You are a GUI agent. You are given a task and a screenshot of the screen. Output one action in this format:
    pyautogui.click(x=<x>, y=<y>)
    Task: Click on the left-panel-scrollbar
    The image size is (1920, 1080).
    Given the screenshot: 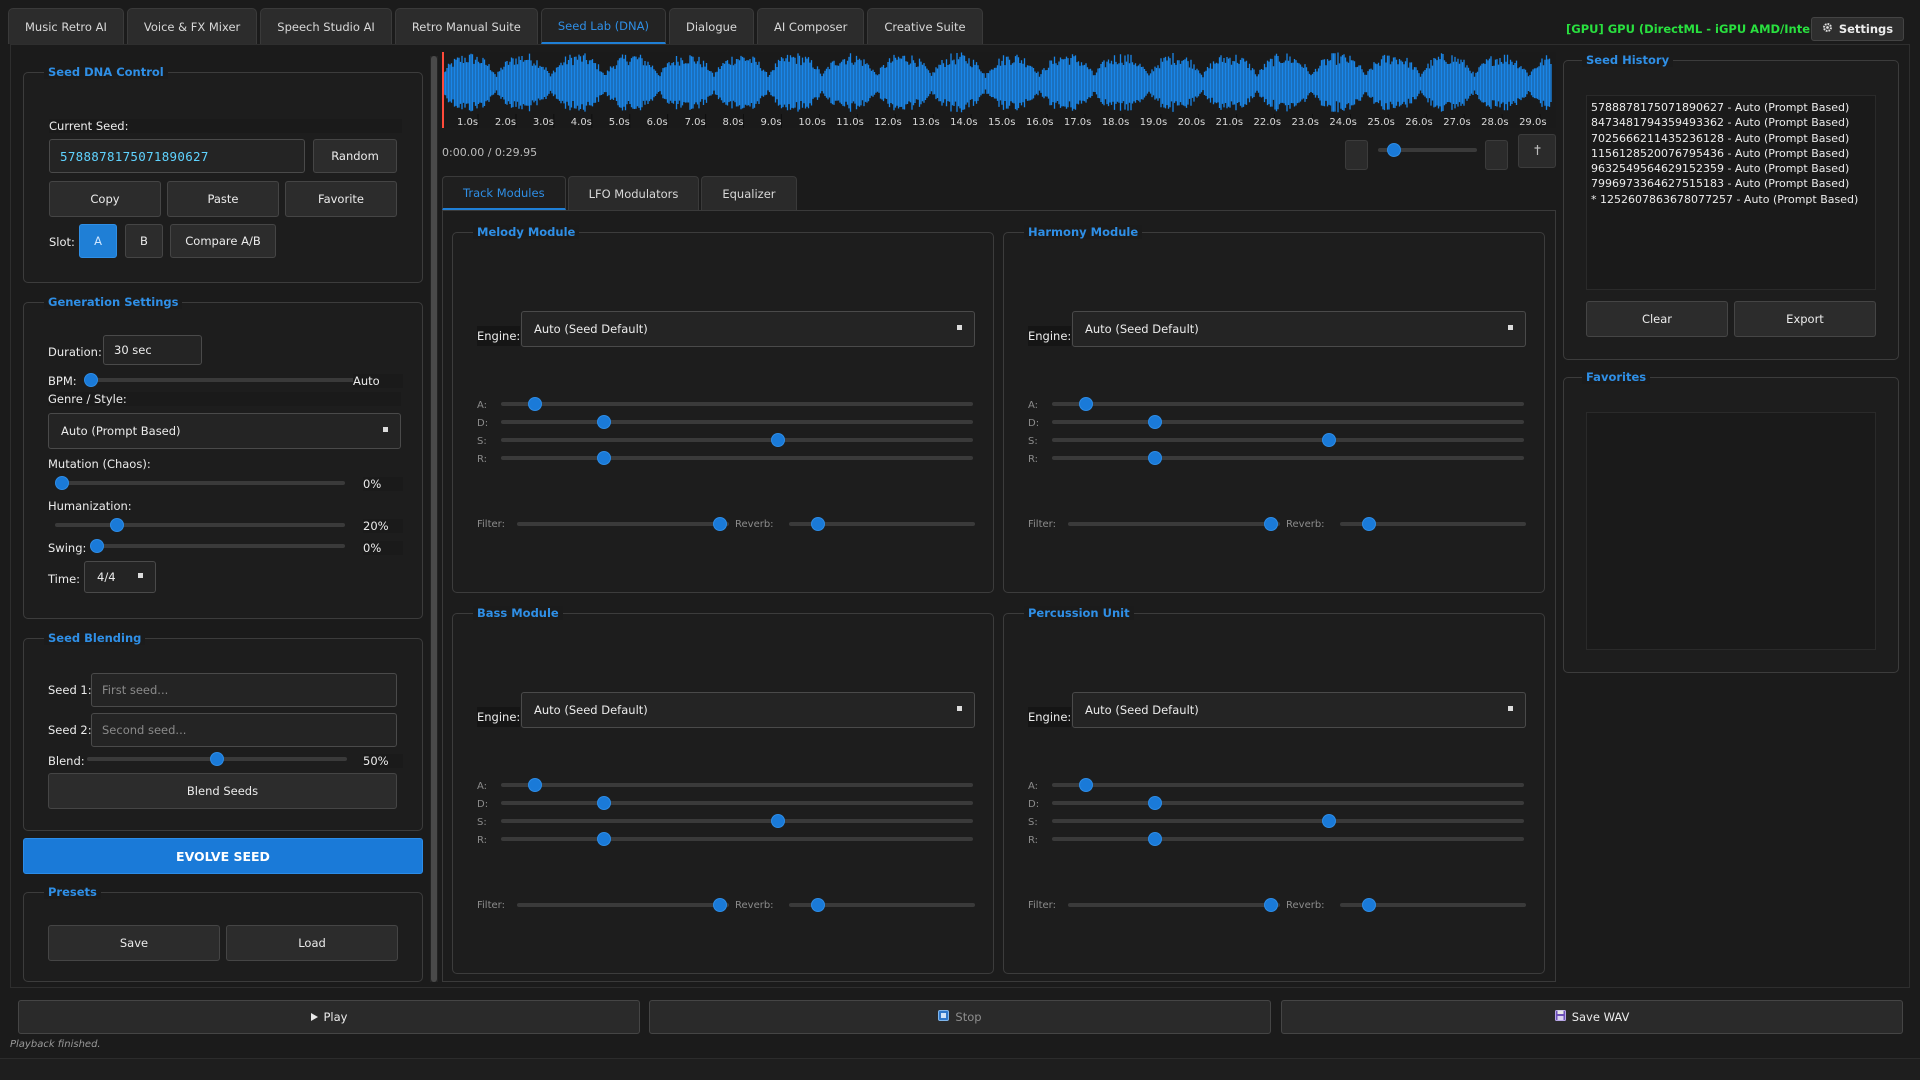 What is the action you would take?
    pyautogui.click(x=434, y=519)
    